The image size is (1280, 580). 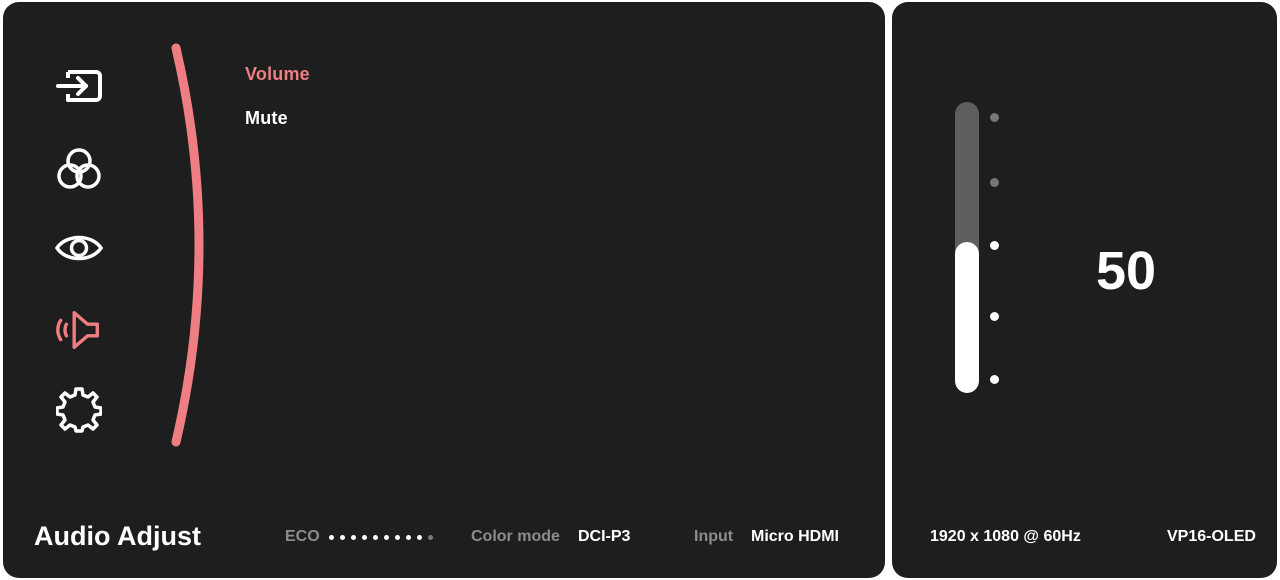 I want to click on volume-slider-fill, so click(x=967, y=317).